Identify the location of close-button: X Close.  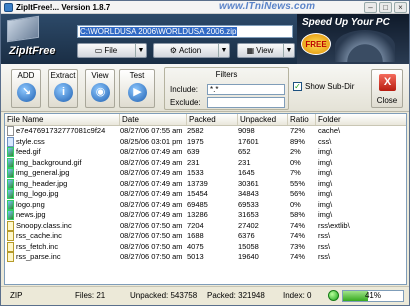
(387, 88).